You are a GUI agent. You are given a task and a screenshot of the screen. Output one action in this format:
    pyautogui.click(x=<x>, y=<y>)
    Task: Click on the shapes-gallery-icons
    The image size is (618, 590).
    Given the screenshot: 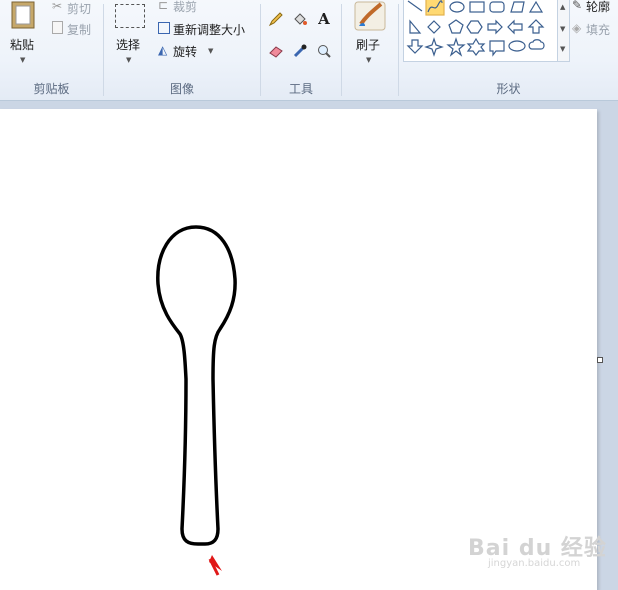 What is the action you would take?
    pyautogui.click(x=475, y=28)
    